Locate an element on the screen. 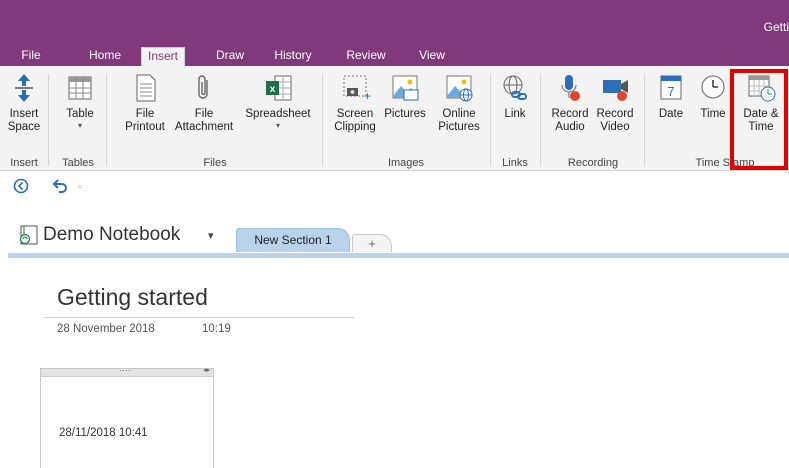 The image size is (789, 468). spreadsheet-button: x Spreadsheet ▾ is located at coordinates (278, 111).